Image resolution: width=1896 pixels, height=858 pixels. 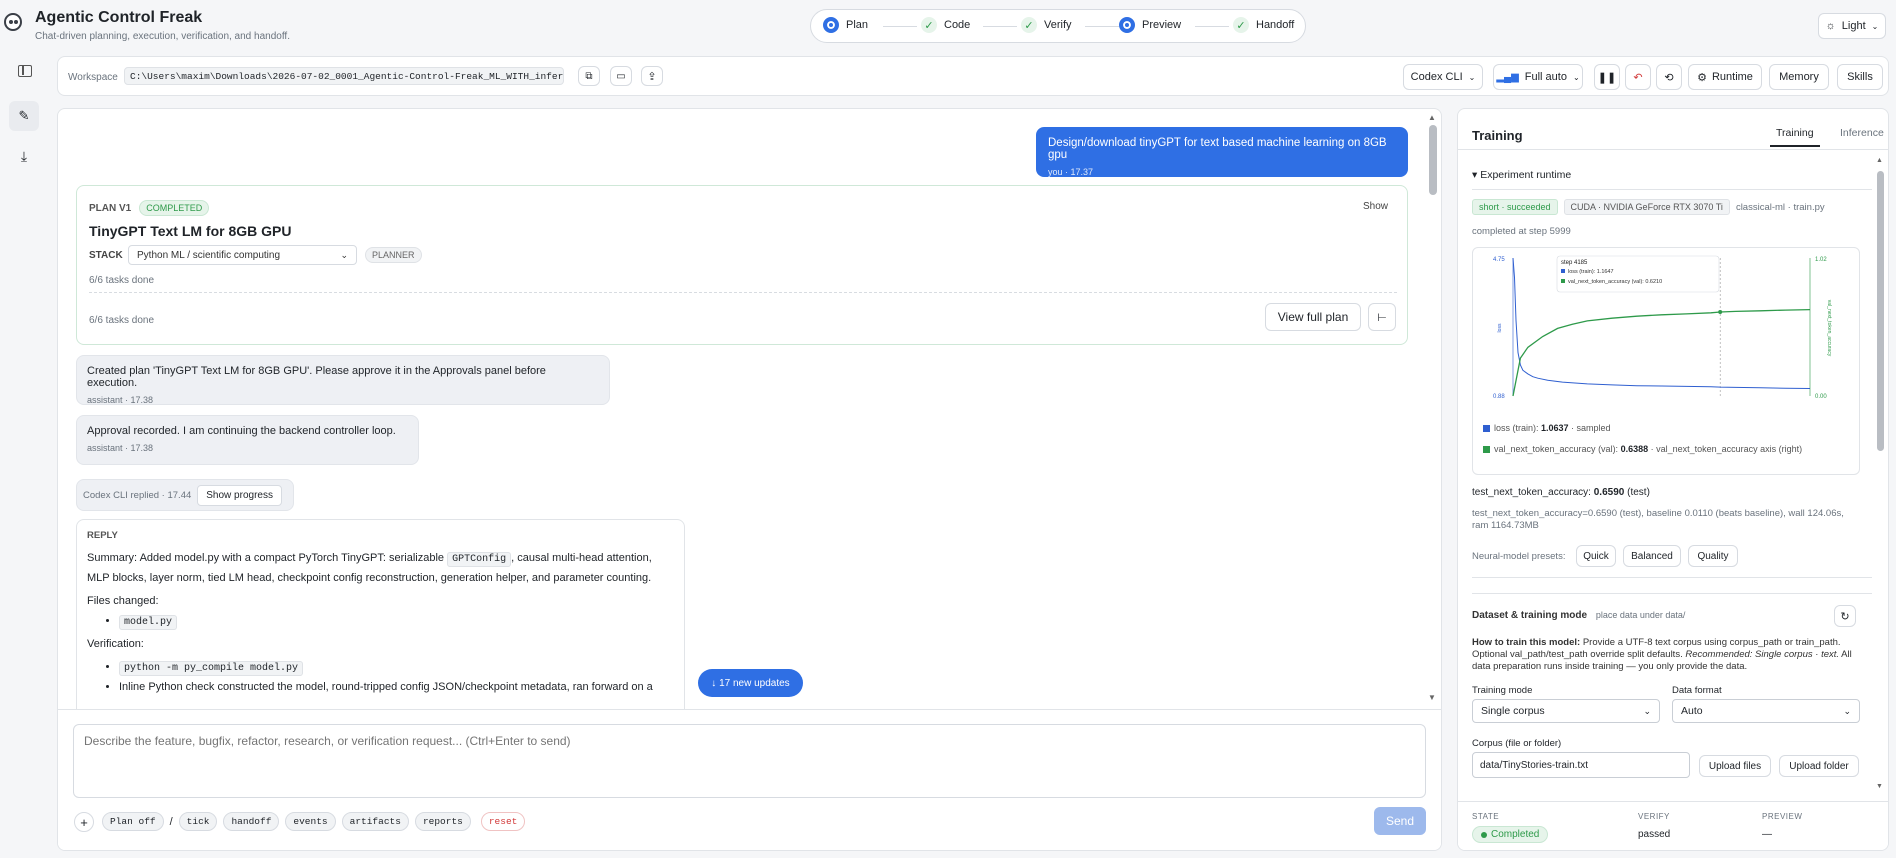 What do you see at coordinates (750, 683) in the screenshot?
I see `new-updates-button: ↓ 17 new updates` at bounding box center [750, 683].